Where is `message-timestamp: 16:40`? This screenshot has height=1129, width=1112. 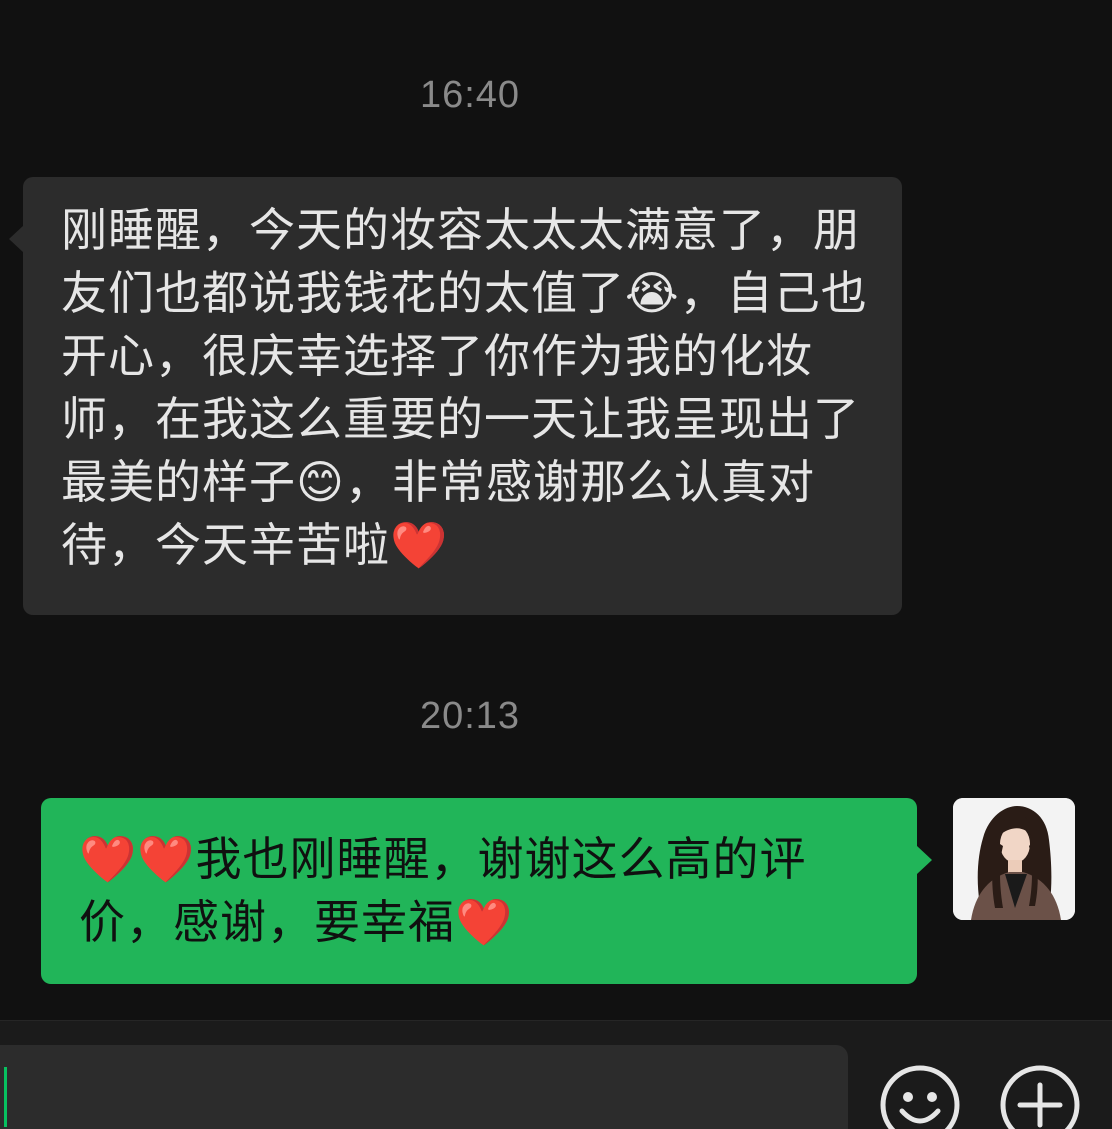
message-timestamp: 16:40 is located at coordinates (470, 95).